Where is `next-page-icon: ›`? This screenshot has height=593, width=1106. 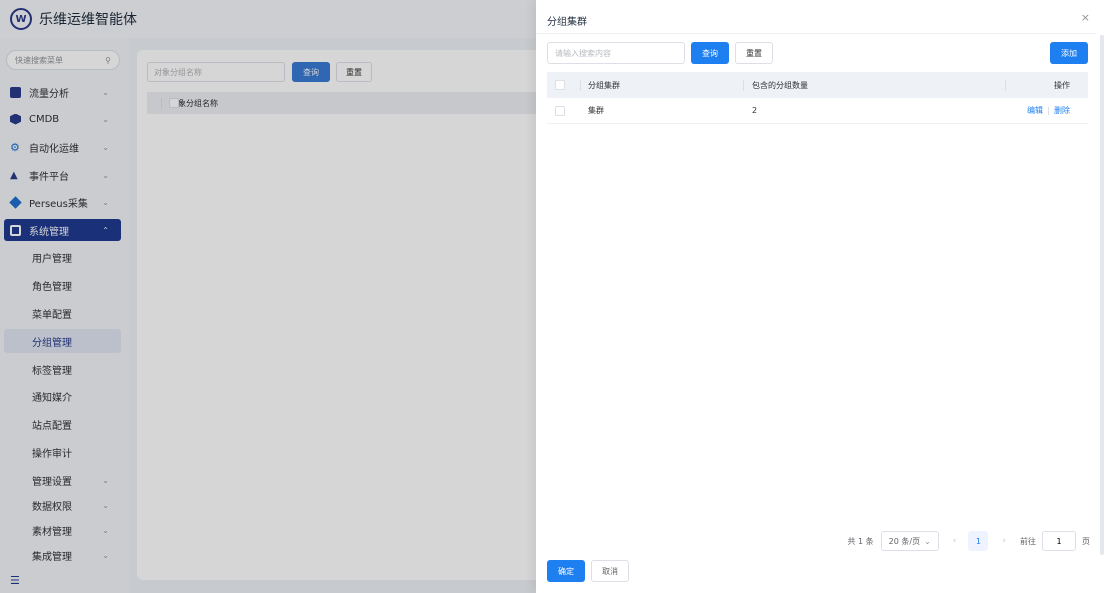
next-page-icon: › is located at coordinates (1004, 541).